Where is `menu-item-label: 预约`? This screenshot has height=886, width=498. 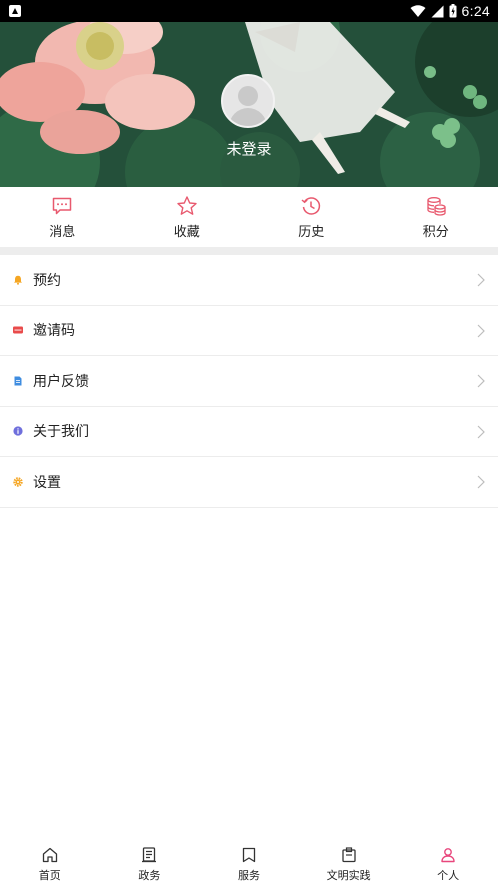
menu-item-label: 预约 is located at coordinates (47, 280).